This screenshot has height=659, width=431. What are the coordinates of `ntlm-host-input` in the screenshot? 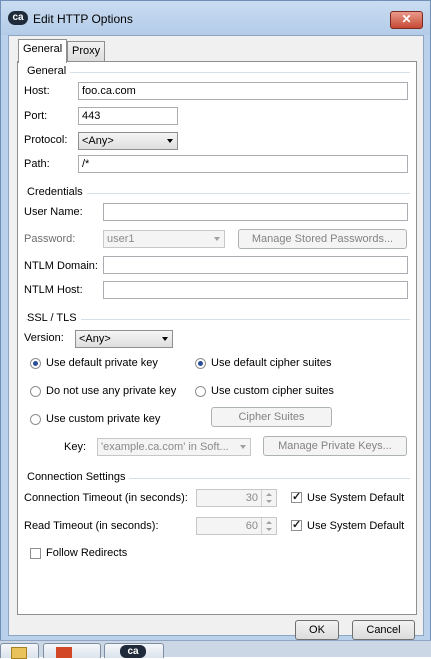 It's located at (255, 290).